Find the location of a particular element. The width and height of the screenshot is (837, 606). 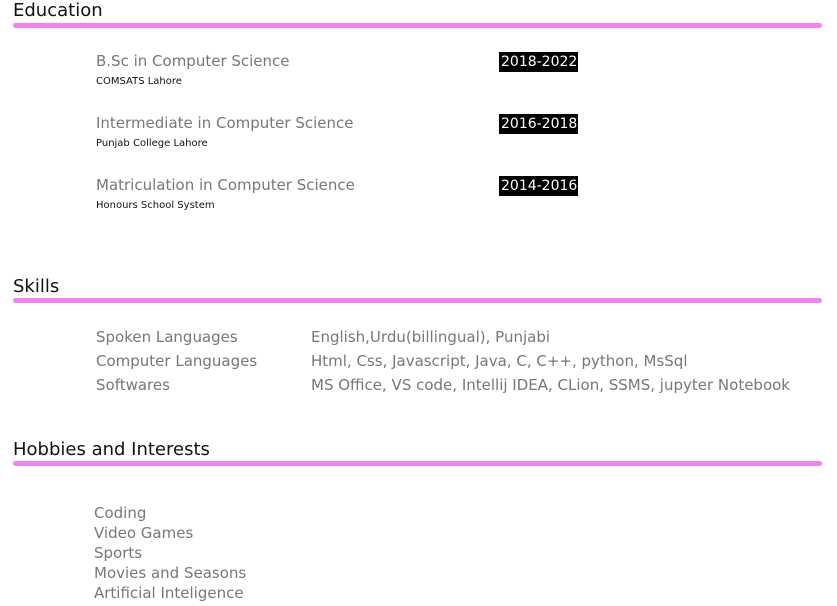

skills-heading: Skills is located at coordinates (36, 286).